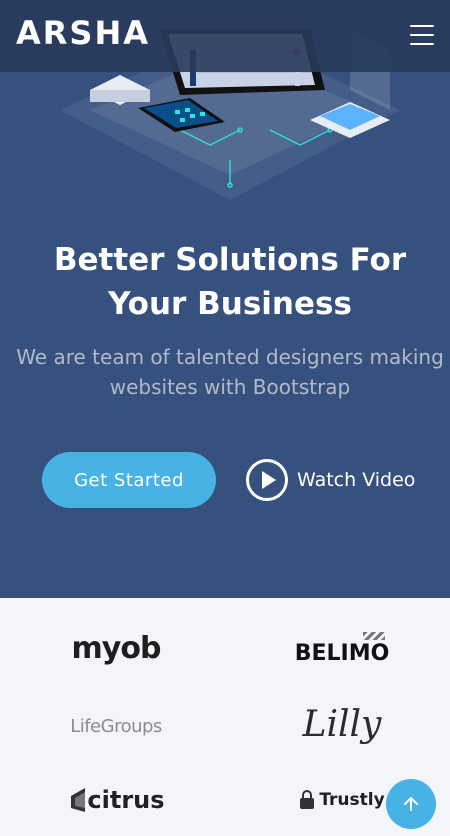 The image size is (450, 836). Describe the element at coordinates (83, 33) in the screenshot. I see `site-logo: ARSHA` at that location.